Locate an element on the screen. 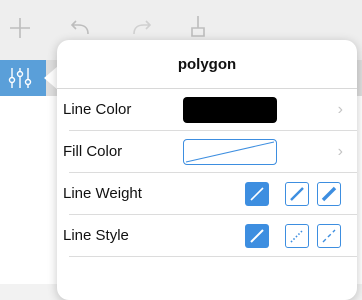 The height and width of the screenshot is (300, 362). redo-icon is located at coordinates (142, 28).